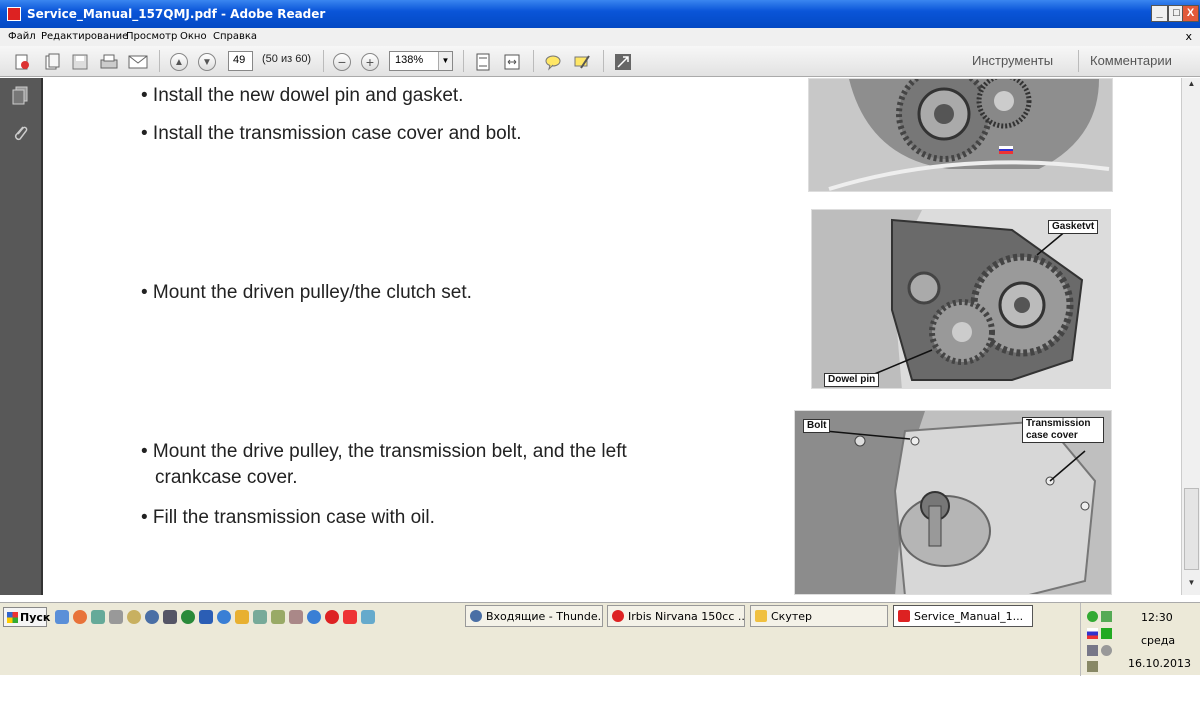 Image resolution: width=1200 pixels, height=725 pixels. What do you see at coordinates (22, 62) in the screenshot?
I see `create-pdf-icon` at bounding box center [22, 62].